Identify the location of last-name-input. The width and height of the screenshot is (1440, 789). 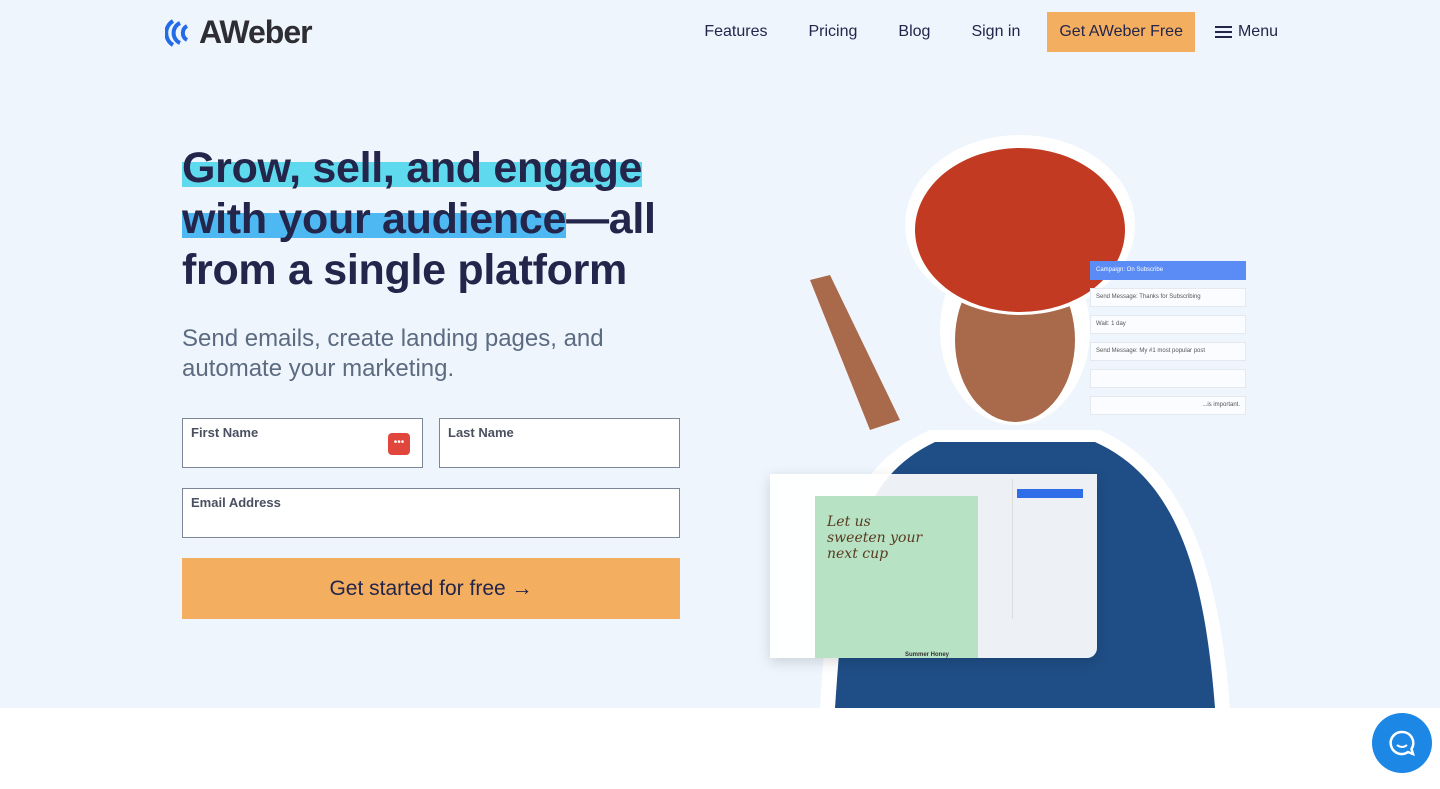
(550, 455).